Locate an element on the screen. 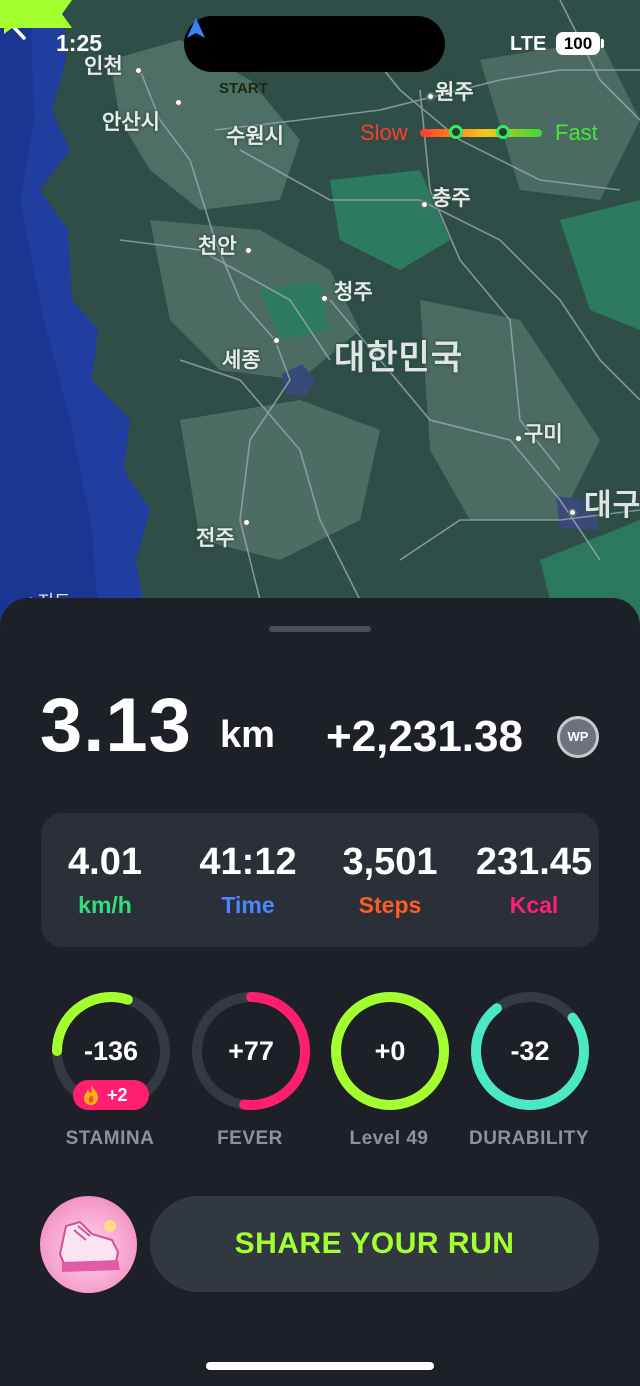 The height and width of the screenshot is (1386, 640). fire-icon is located at coordinates (91, 1095).